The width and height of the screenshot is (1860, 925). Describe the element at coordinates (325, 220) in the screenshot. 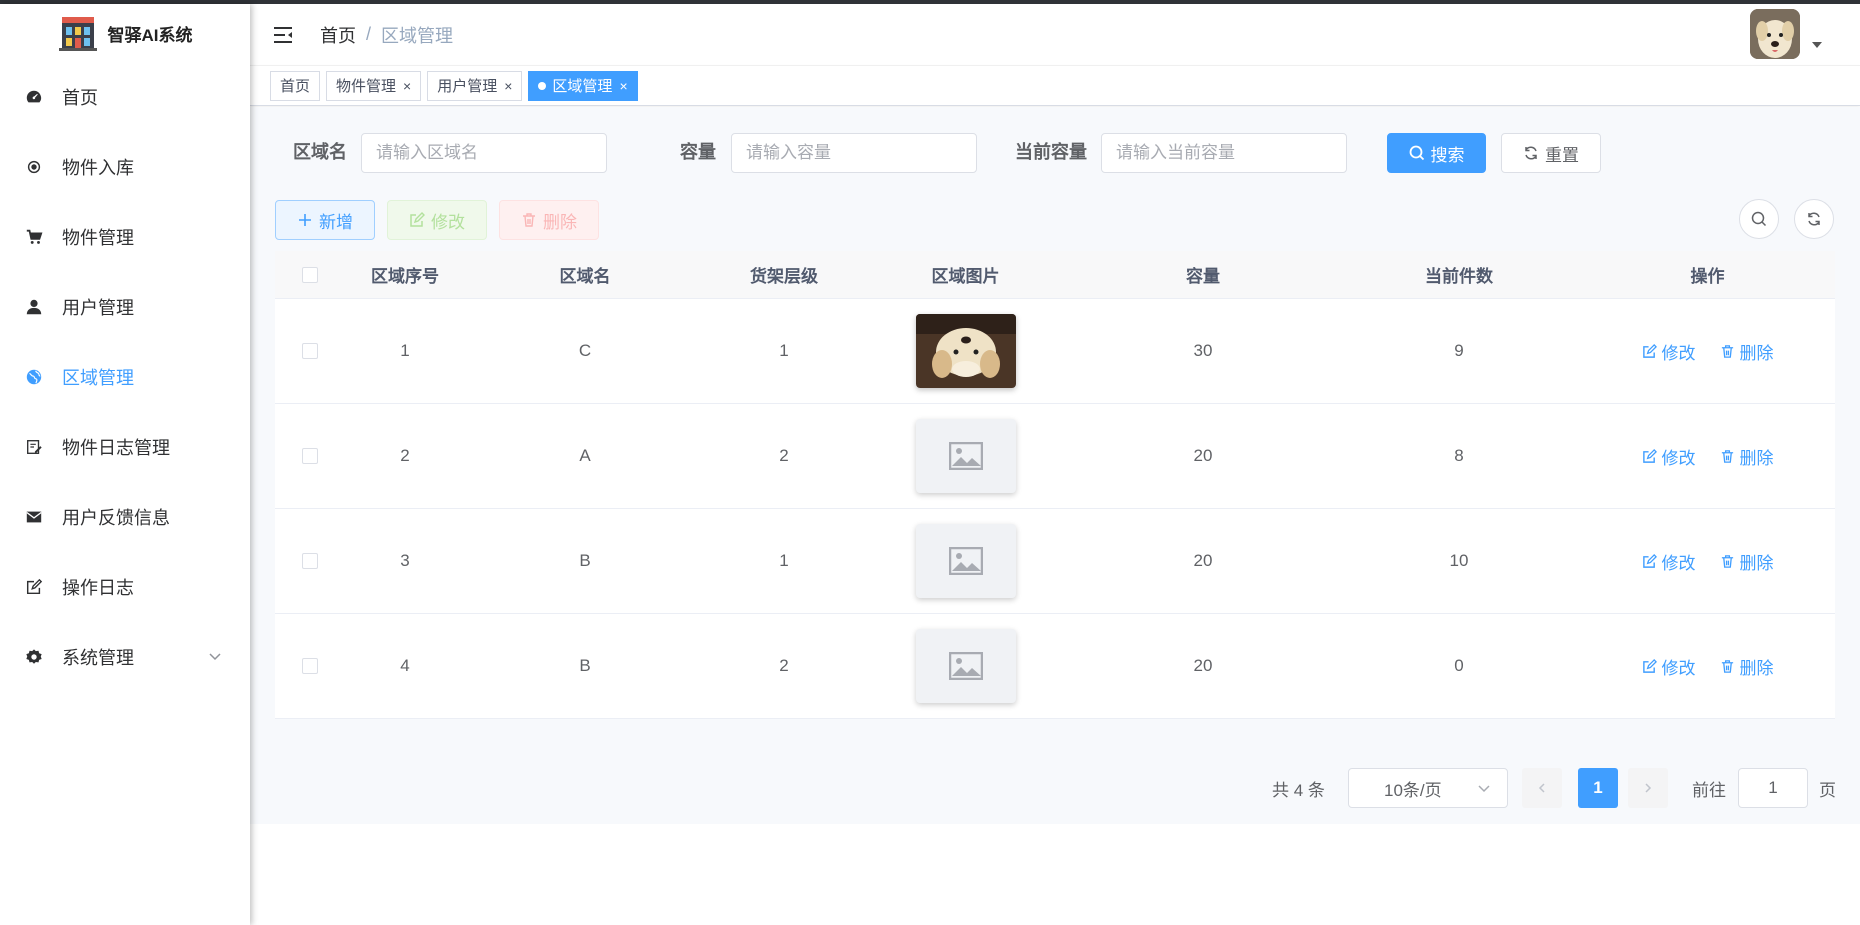

I see `add-button: 新增` at that location.